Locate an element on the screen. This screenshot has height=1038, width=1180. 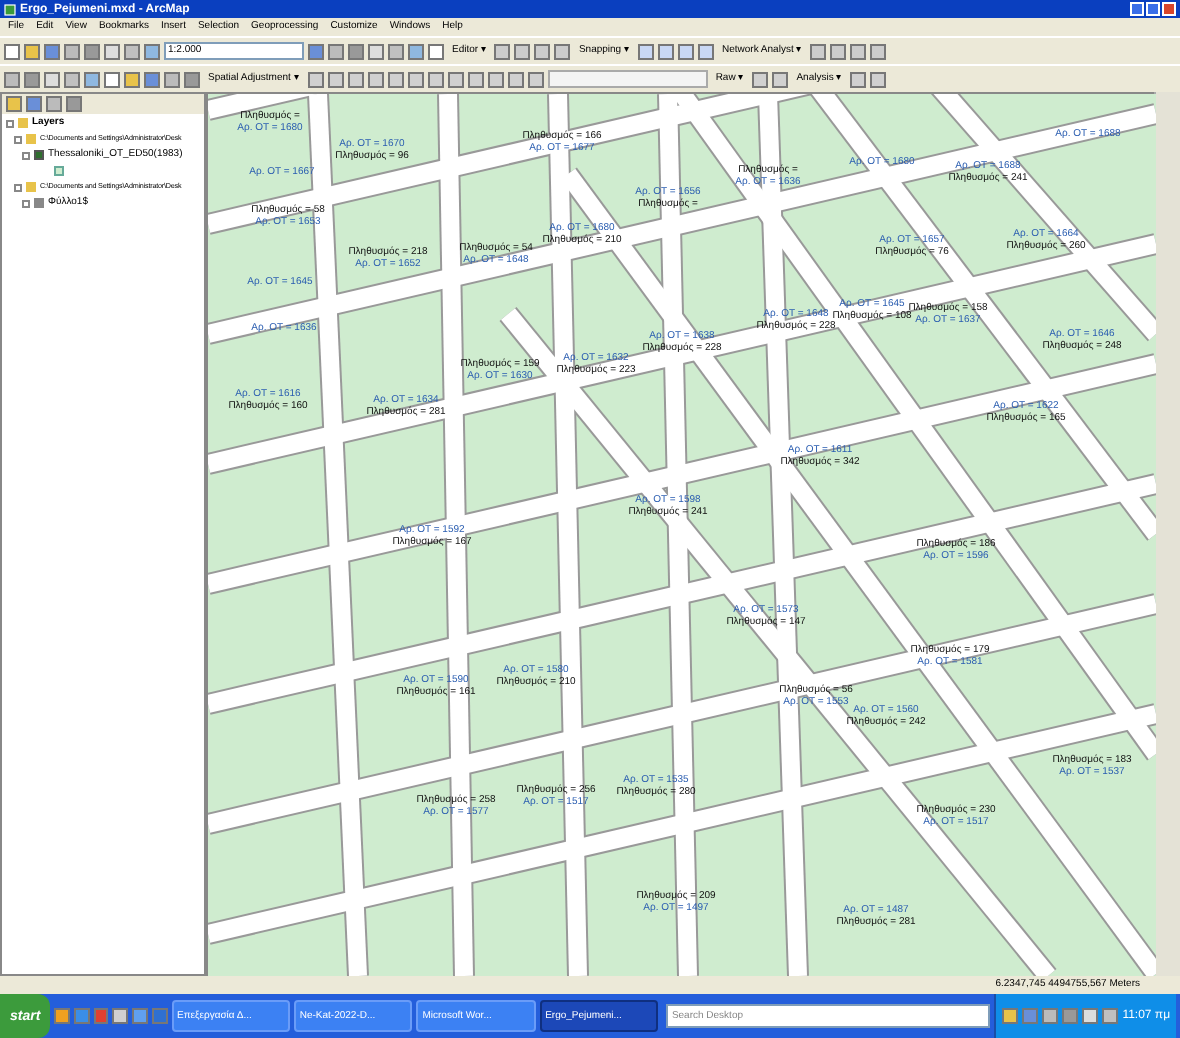
layer-checkbox is located at coordinates (39, 155).